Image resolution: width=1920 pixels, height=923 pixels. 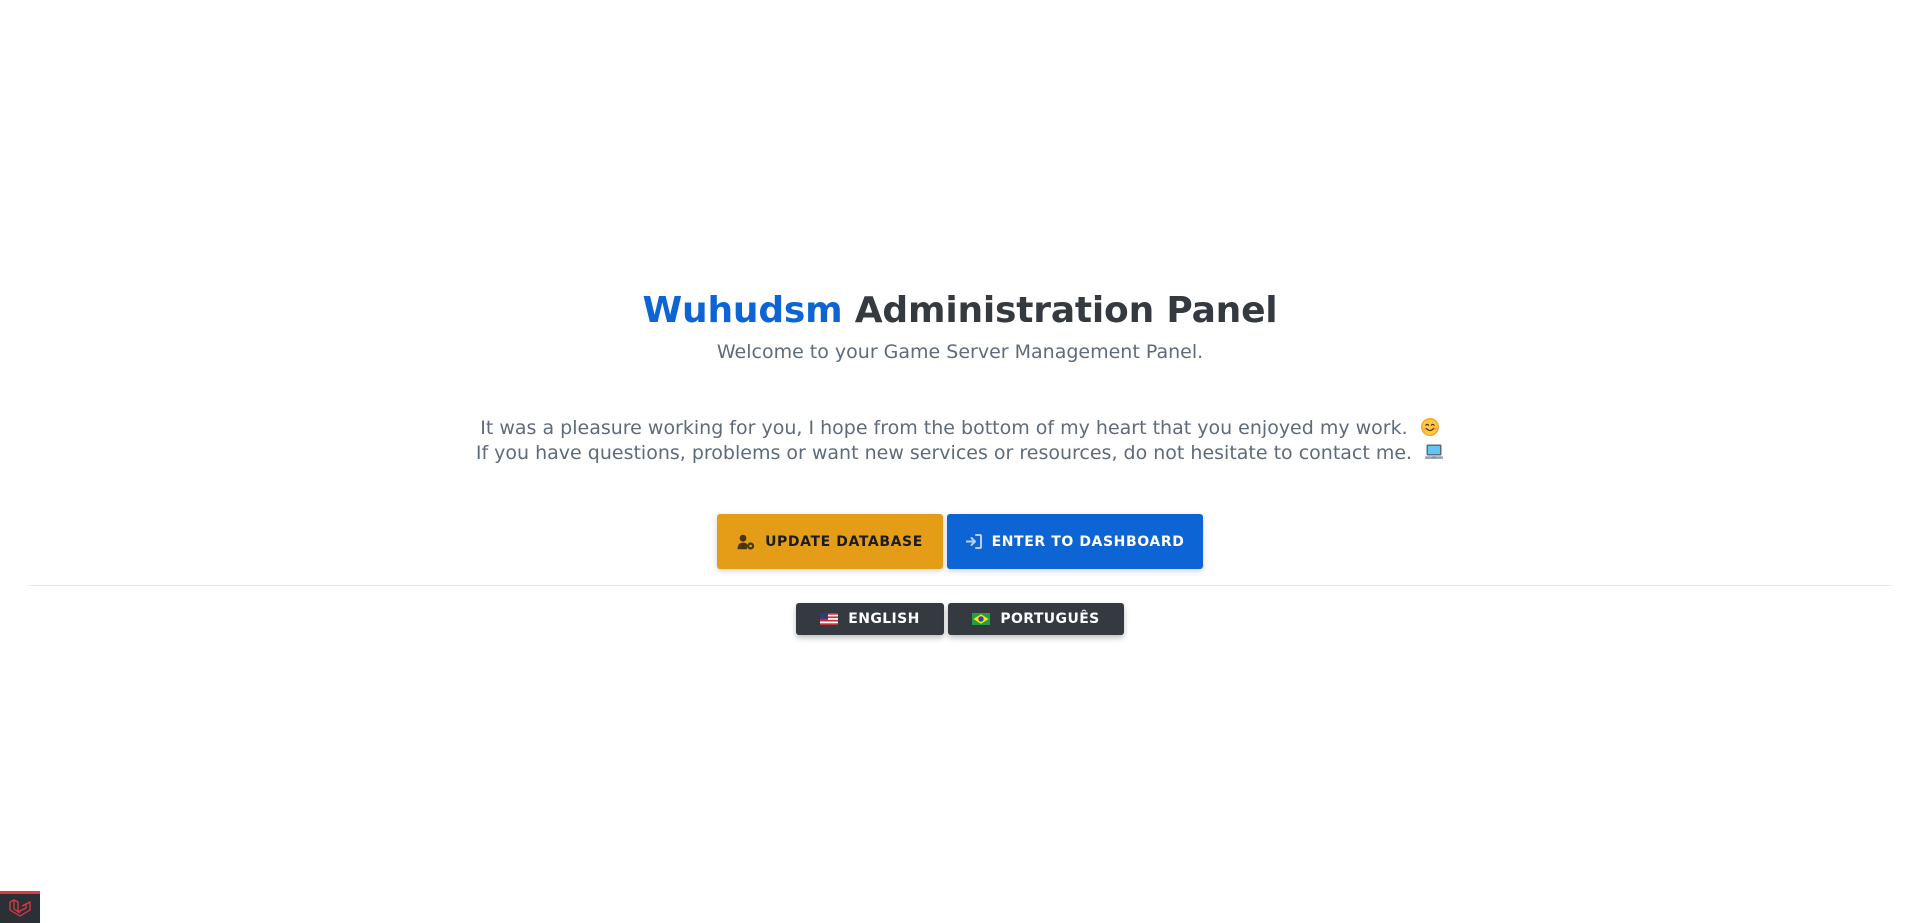 What do you see at coordinates (1429, 427) in the screenshot?
I see `smiling-face-emoji-icon` at bounding box center [1429, 427].